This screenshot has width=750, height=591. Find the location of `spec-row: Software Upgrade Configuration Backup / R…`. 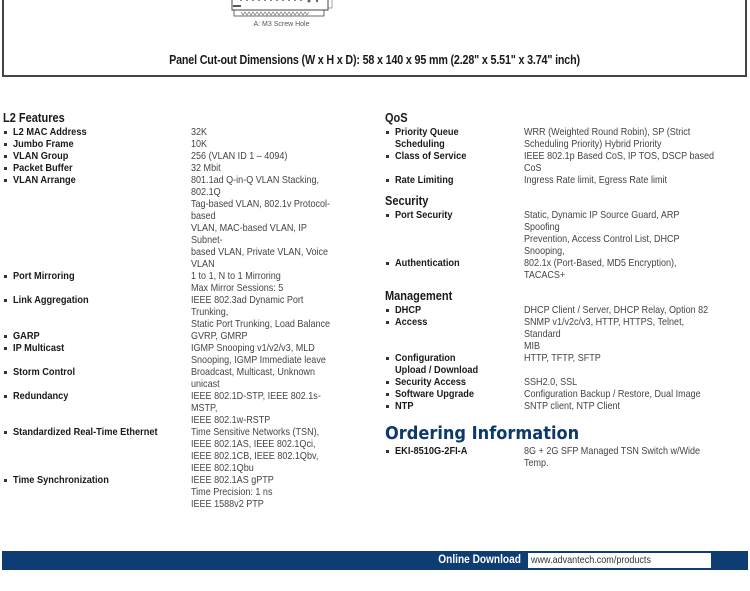

spec-row: Software Upgrade Configuration Backup / R… is located at coordinates (566, 394).